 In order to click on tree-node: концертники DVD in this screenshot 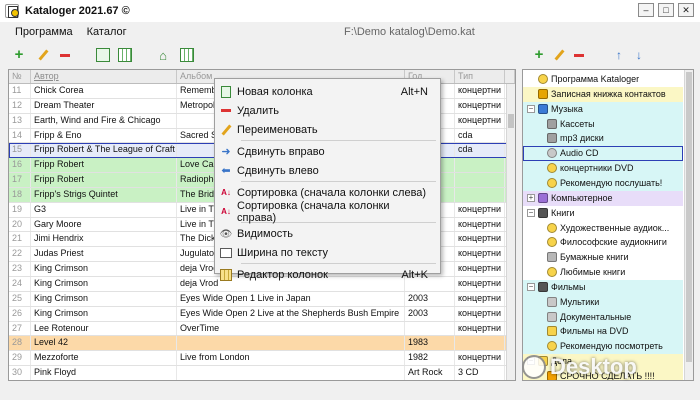, I will do `click(603, 168)`.